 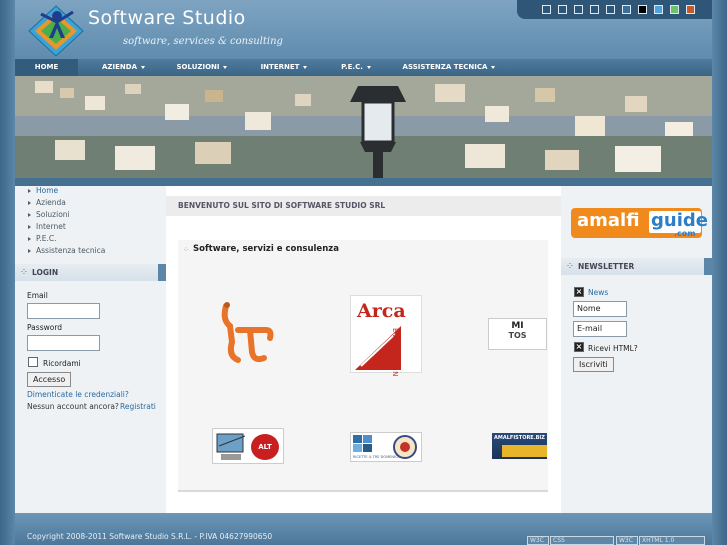 What do you see at coordinates (280, 67) in the screenshot?
I see `nav-internet-label: INTERNET` at bounding box center [280, 67].